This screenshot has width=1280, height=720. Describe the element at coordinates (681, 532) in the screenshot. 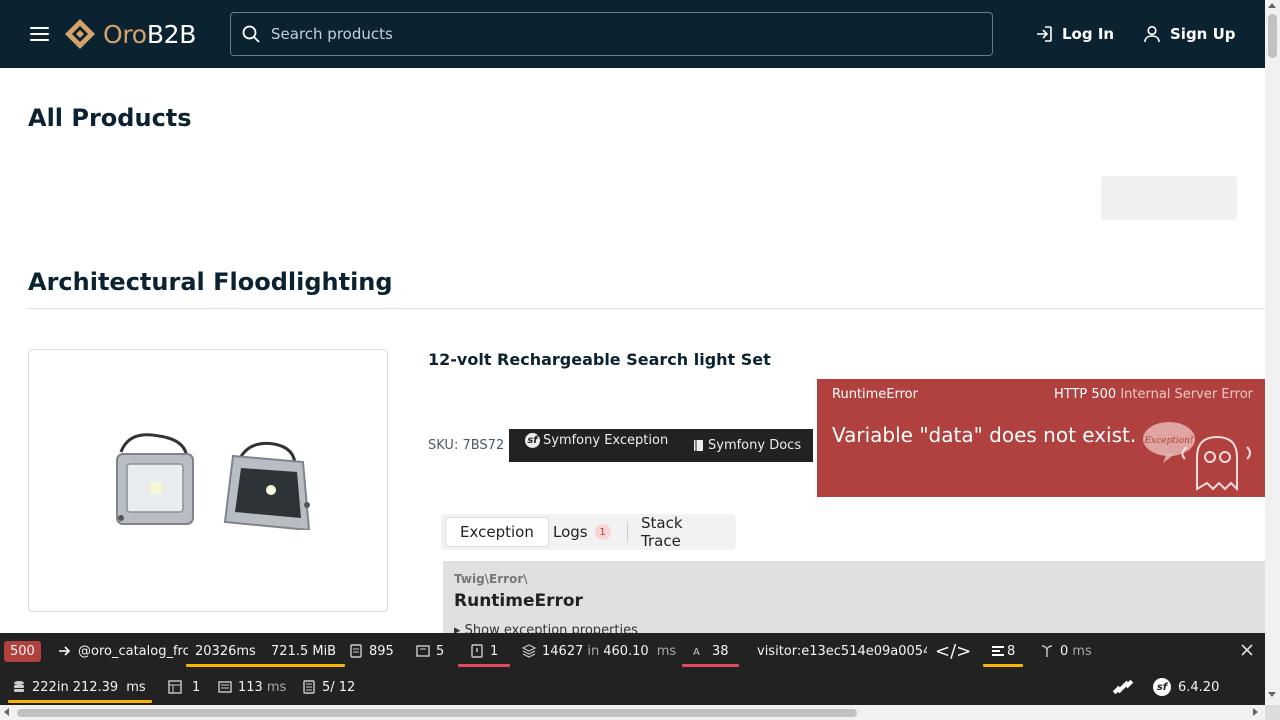

I see `tab-stack-trace: Stack Trace` at that location.